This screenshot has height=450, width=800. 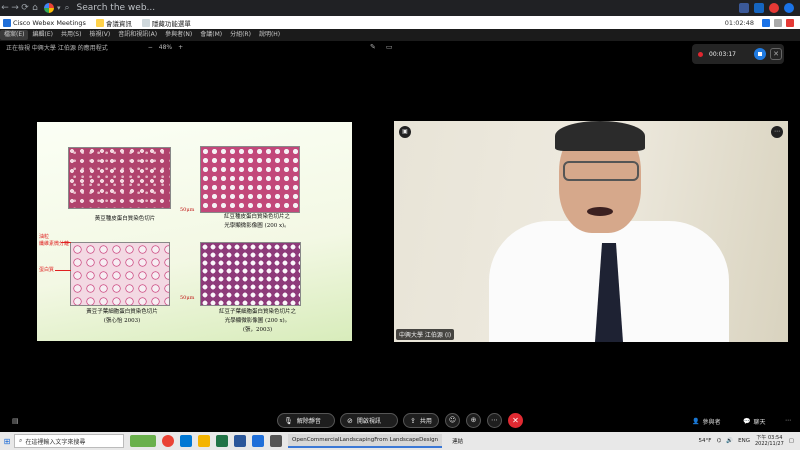 I want to click on stop-recording-button, so click(x=760, y=54).